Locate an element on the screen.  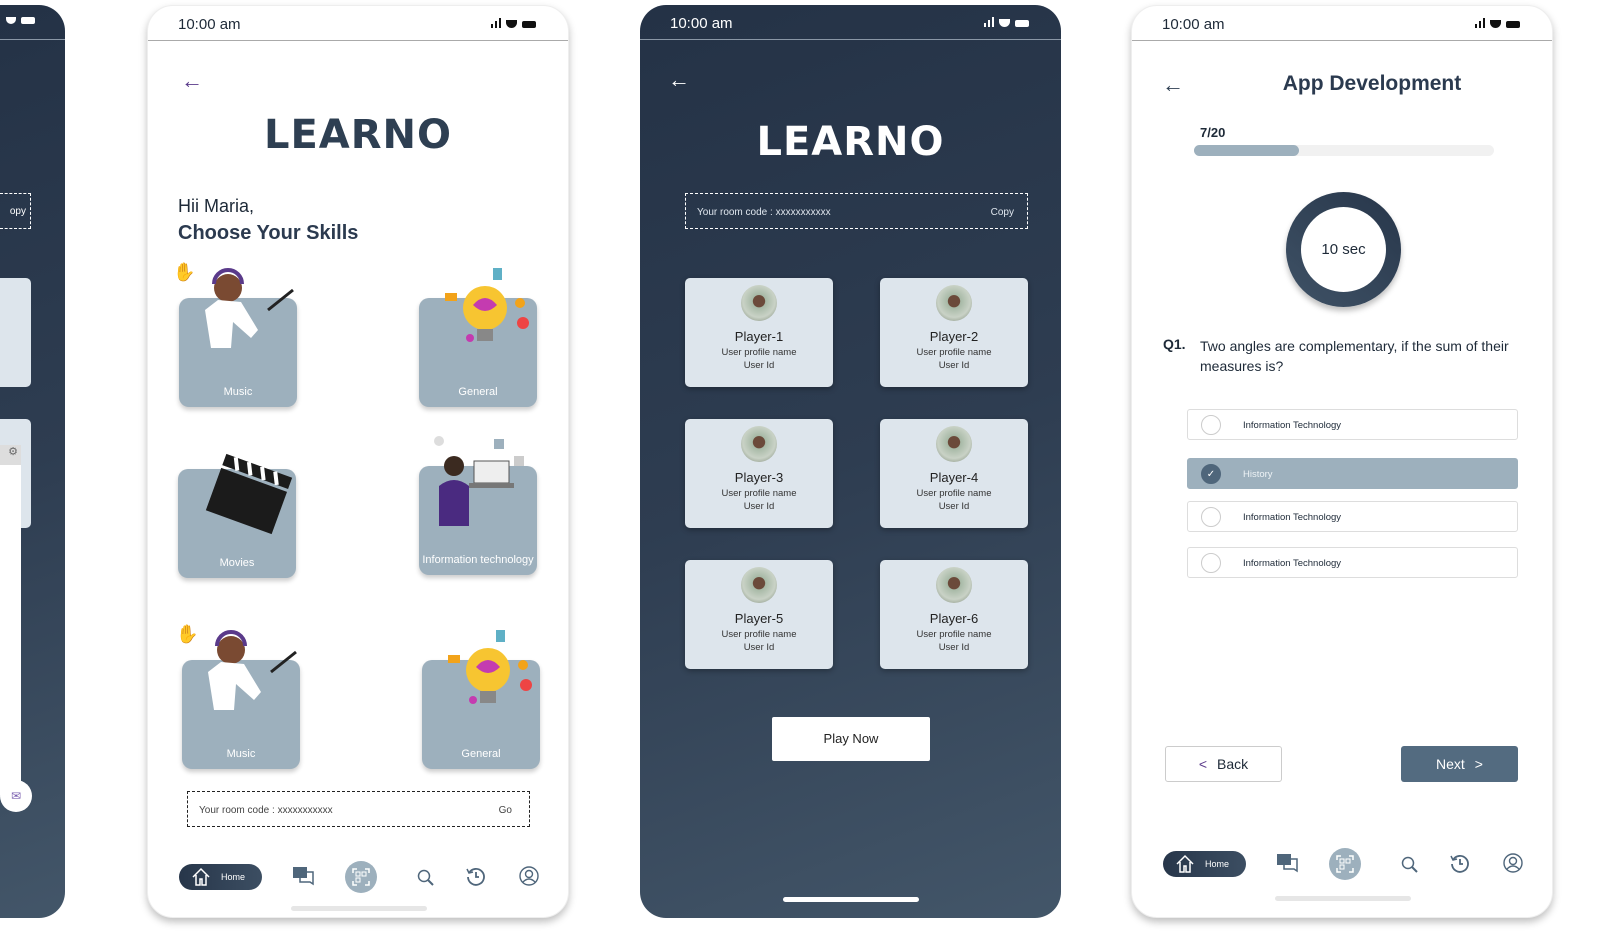
player-name: Player-2 is located at coordinates (954, 336).